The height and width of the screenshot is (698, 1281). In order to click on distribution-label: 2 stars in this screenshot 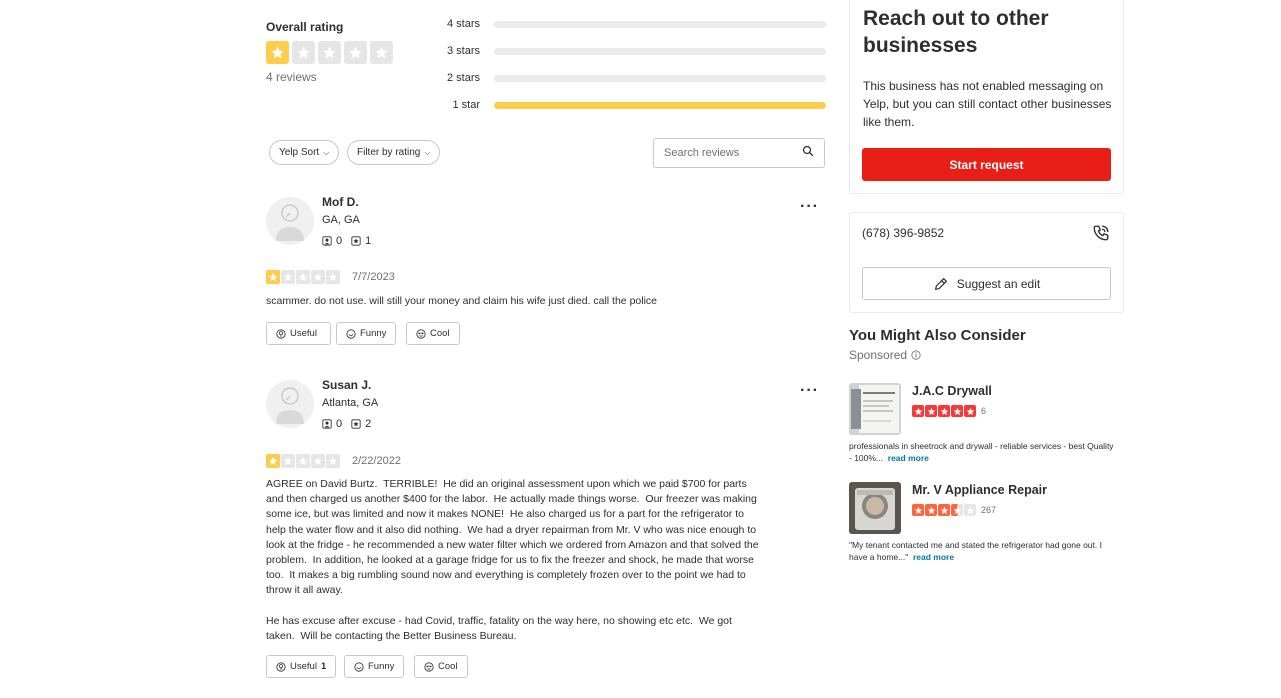, I will do `click(463, 78)`.